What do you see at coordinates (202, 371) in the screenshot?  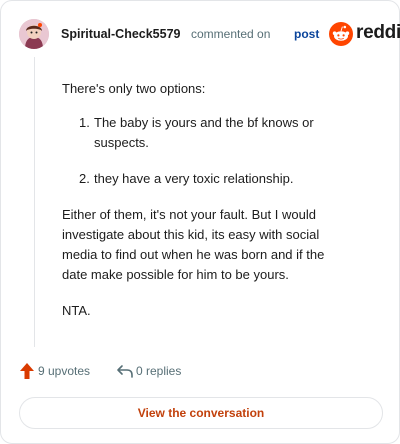 I see `comment-footer: 9 upvotes 0 replies` at bounding box center [202, 371].